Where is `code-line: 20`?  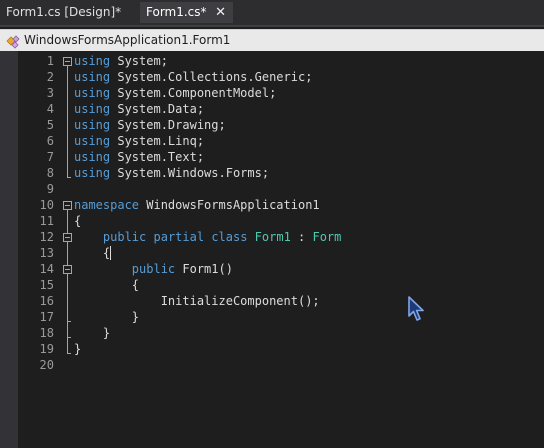
code-line: 20 is located at coordinates (272, 365).